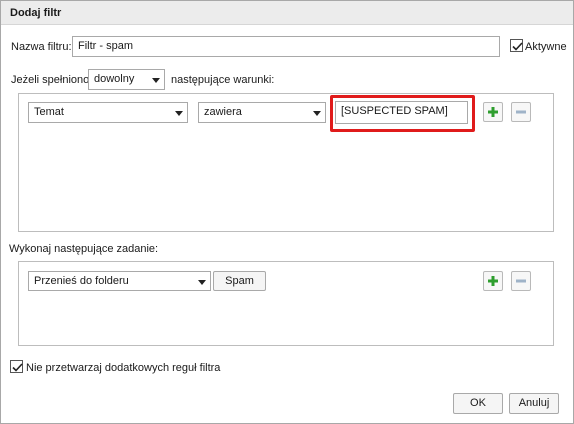 Image resolution: width=574 pixels, height=424 pixels. What do you see at coordinates (41, 47) in the screenshot?
I see `filter-name-label: Nazwa filtru:` at bounding box center [41, 47].